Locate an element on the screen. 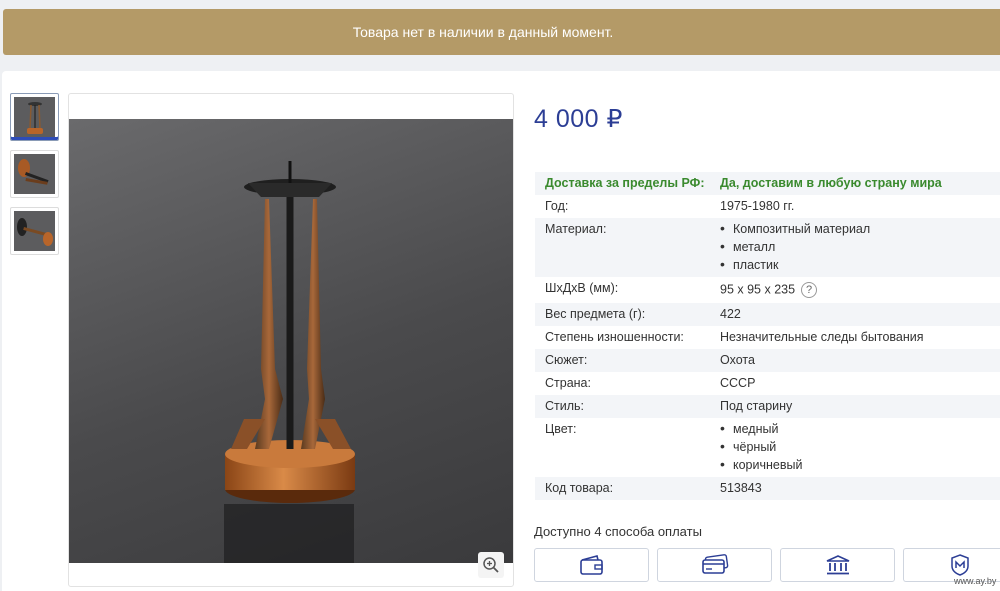 The height and width of the screenshot is (591, 1000). spec-value: Незначительные следы бытования is located at coordinates (822, 337).